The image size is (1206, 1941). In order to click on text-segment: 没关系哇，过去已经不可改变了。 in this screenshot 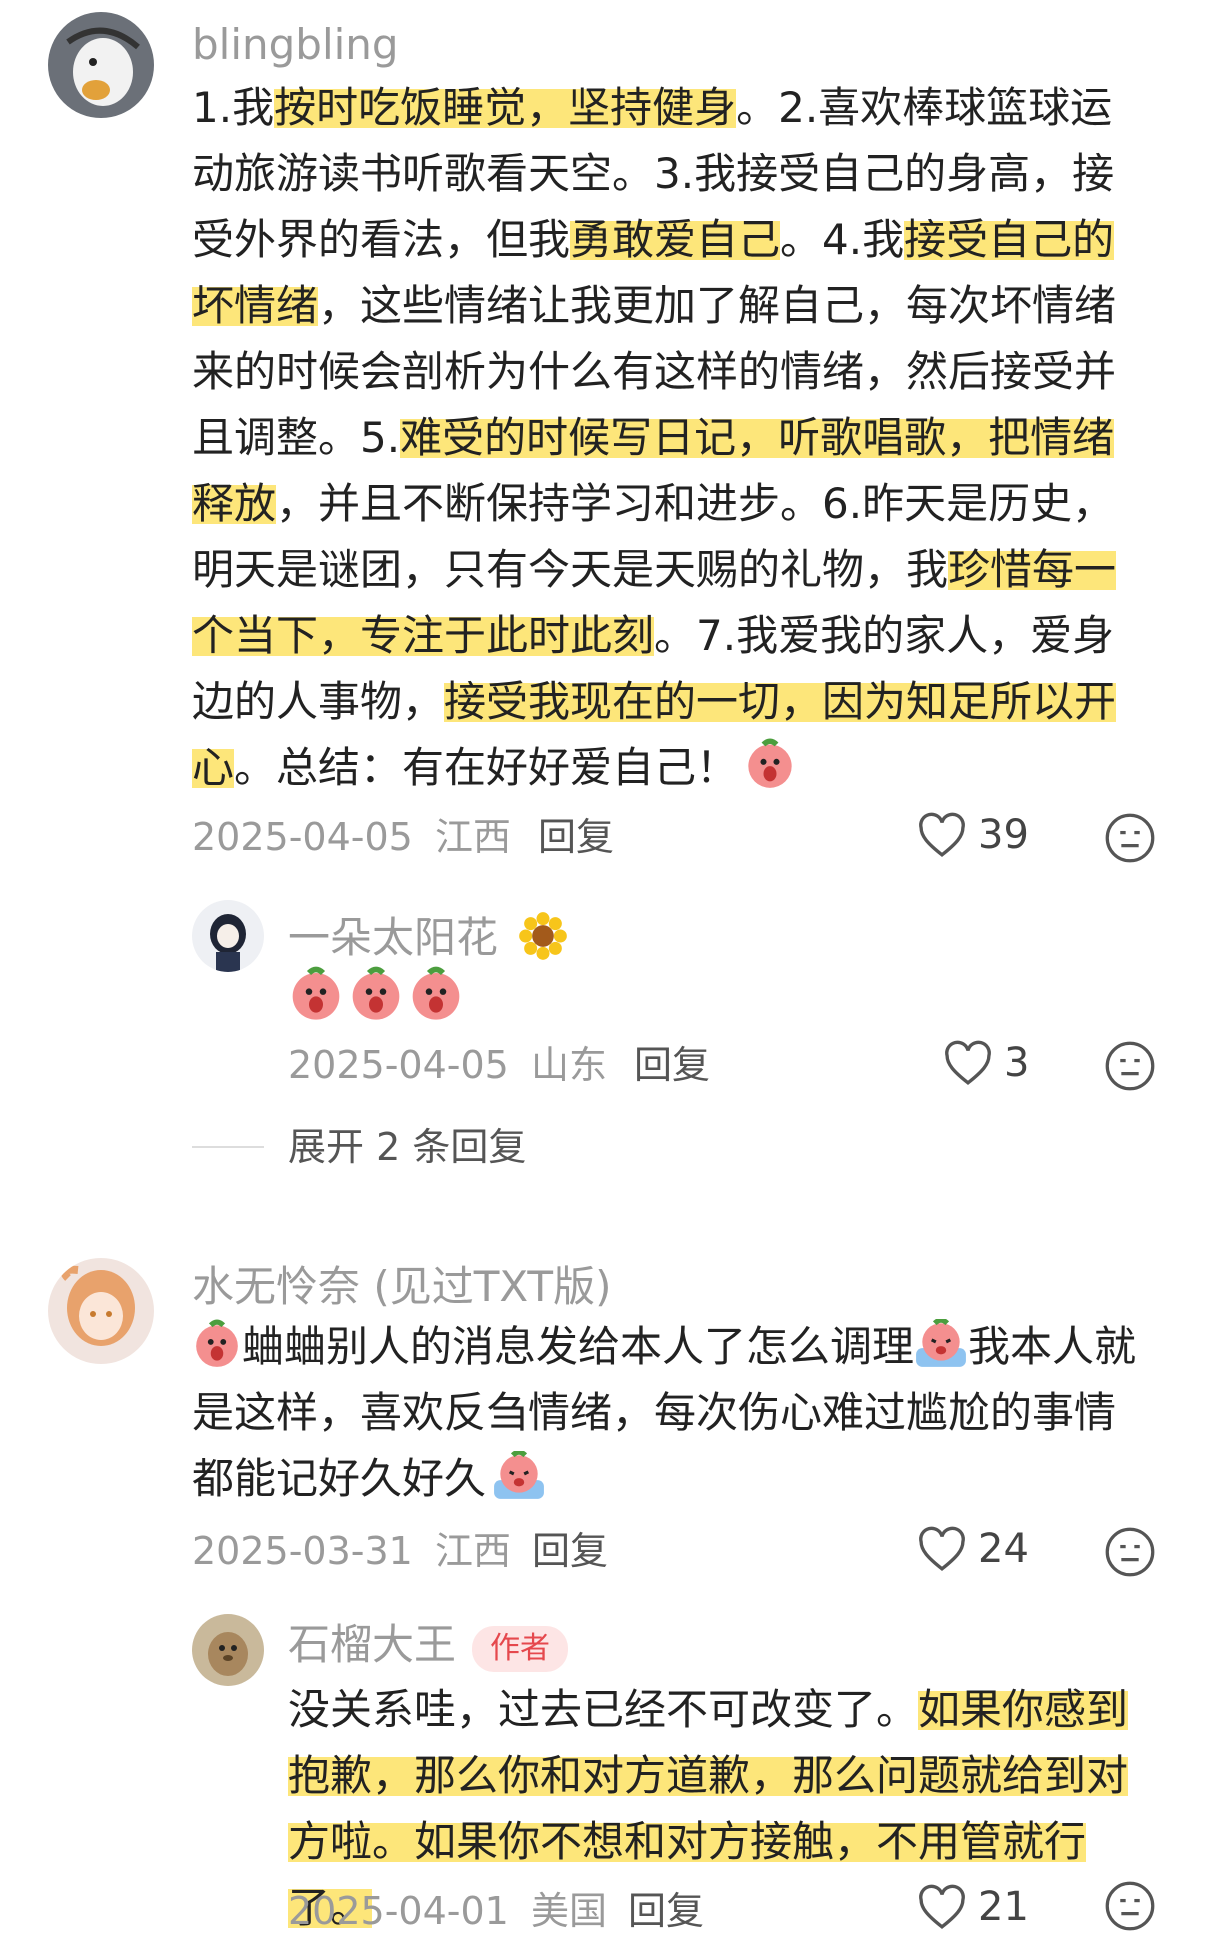, I will do `click(603, 1709)`.